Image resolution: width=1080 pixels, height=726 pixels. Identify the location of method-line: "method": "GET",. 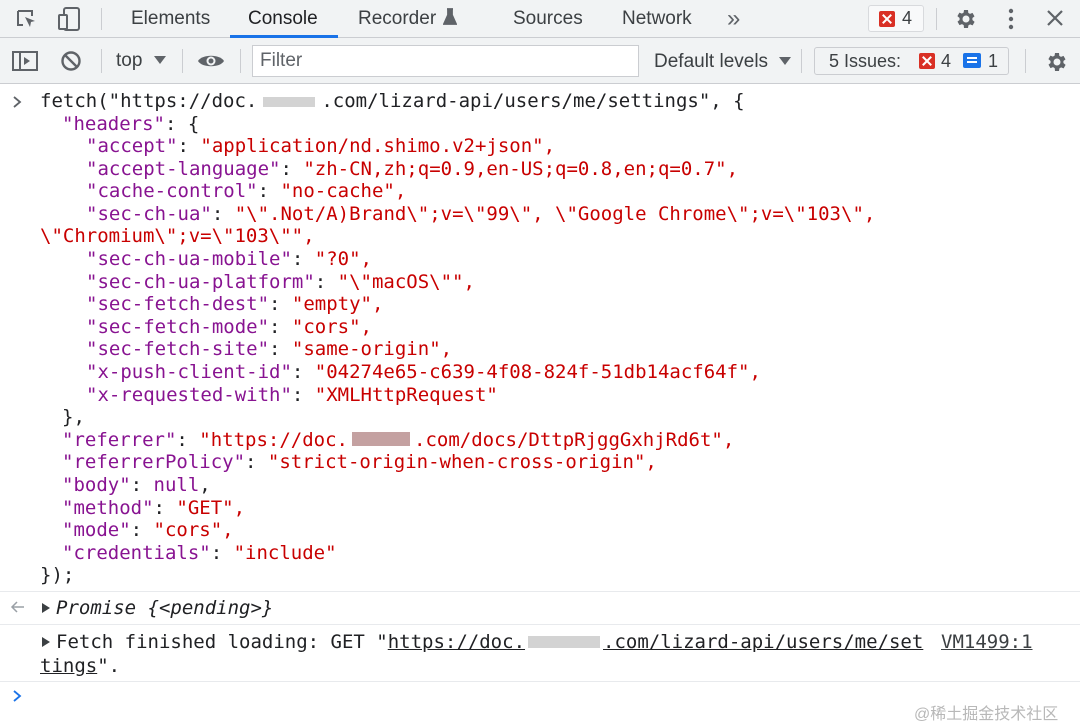
(154, 508).